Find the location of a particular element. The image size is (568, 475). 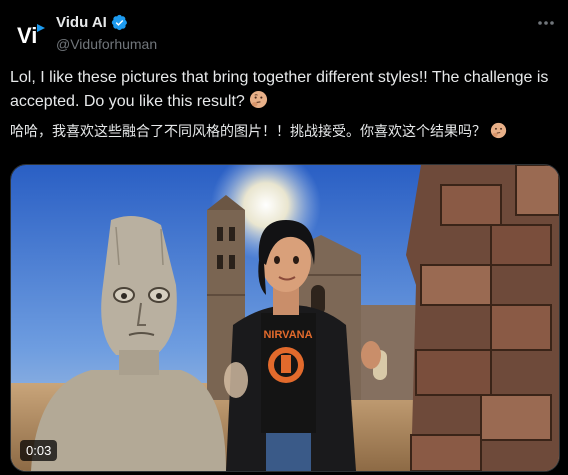

avatar: Vi is located at coordinates (30, 34).